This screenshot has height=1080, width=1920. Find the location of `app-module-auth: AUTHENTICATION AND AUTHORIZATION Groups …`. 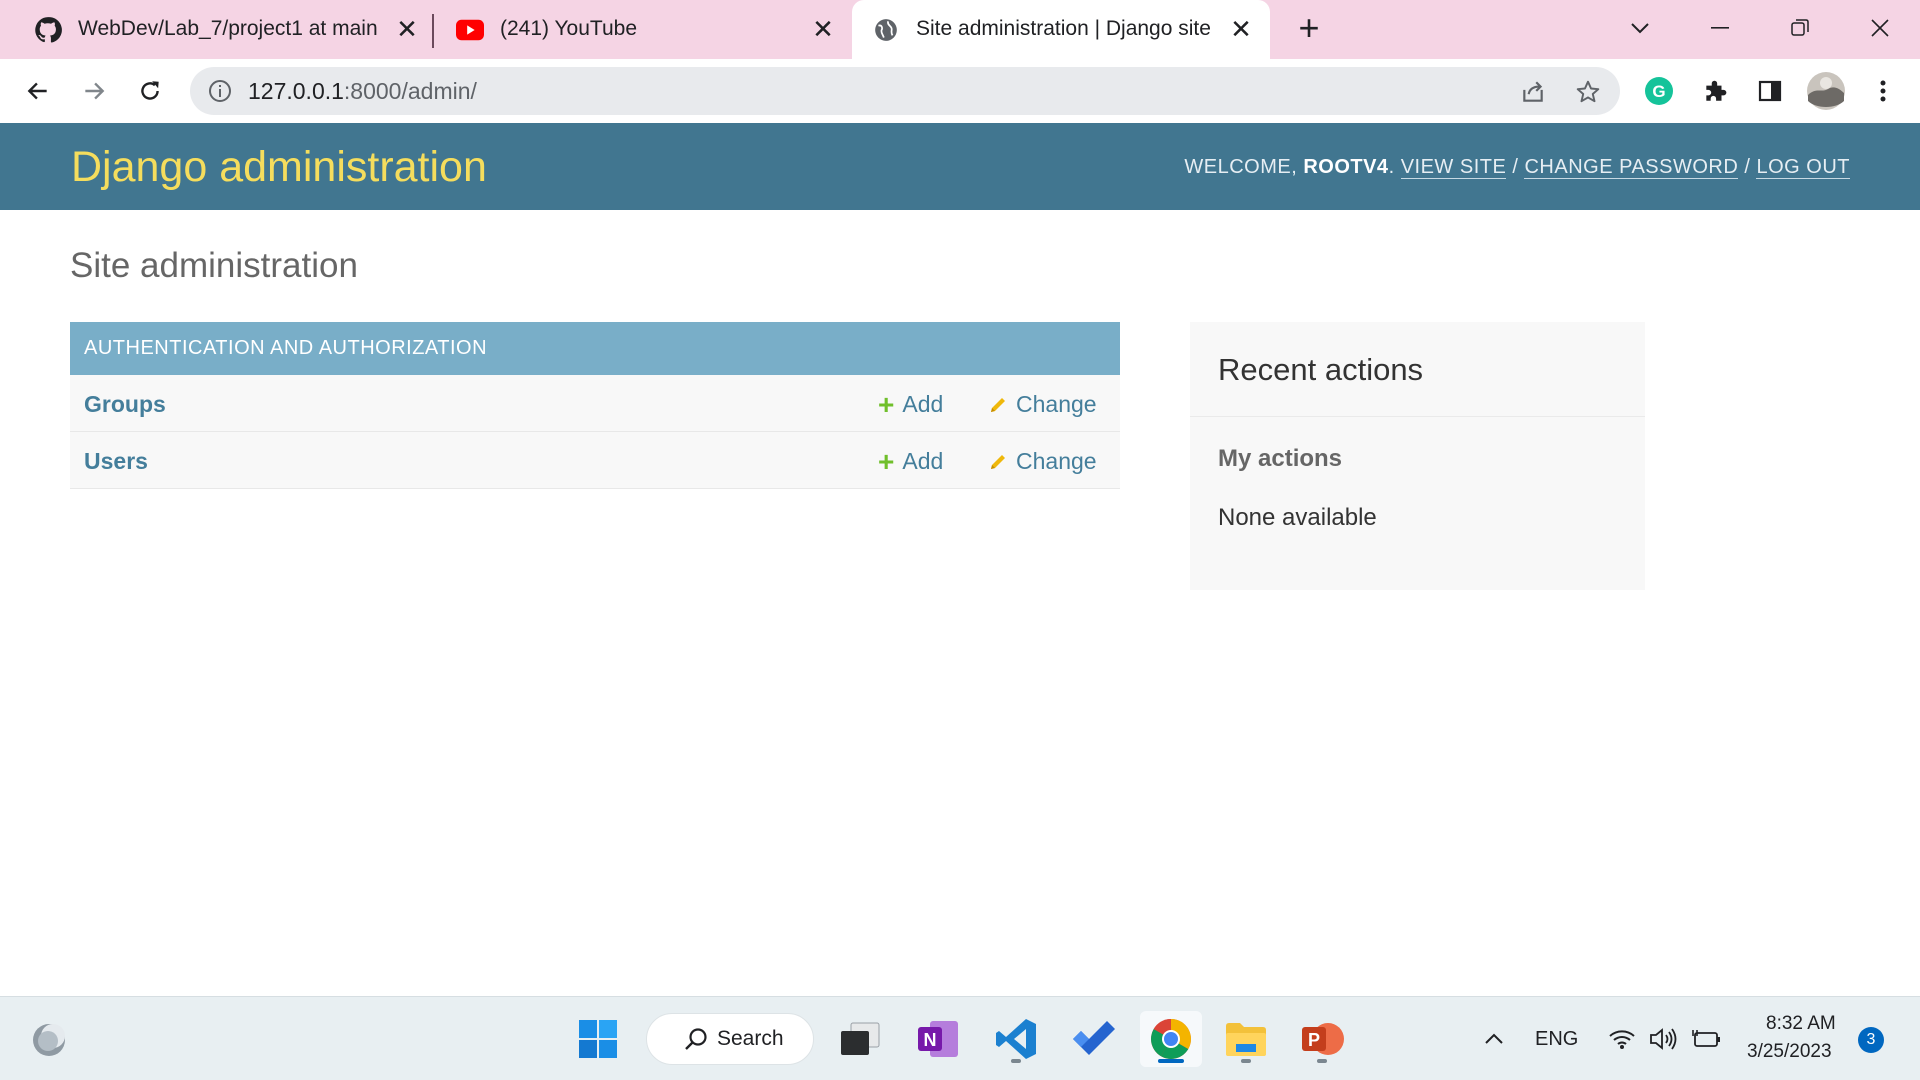

app-module-auth: AUTHENTICATION AND AUTHORIZATION Groups … is located at coordinates (595, 405).